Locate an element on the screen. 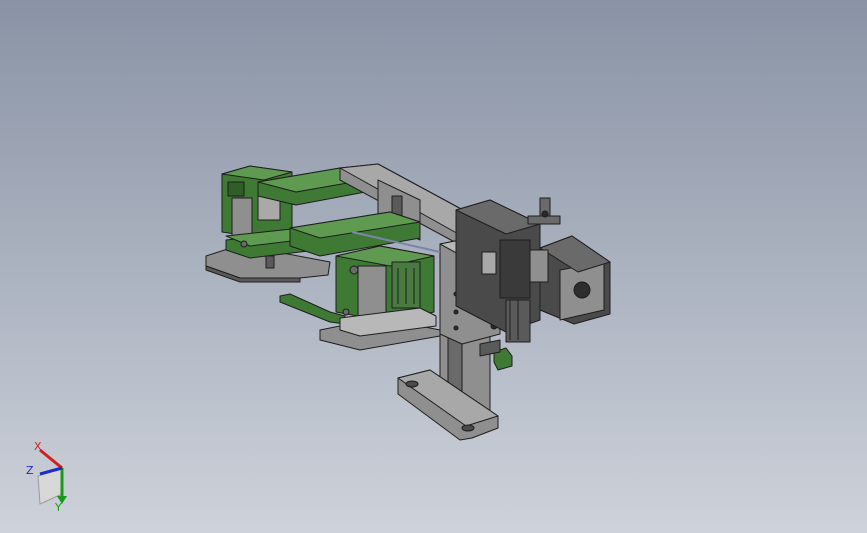 Image resolution: width=867 pixels, height=533 pixels. x-axis-line is located at coordinates (51, 459).